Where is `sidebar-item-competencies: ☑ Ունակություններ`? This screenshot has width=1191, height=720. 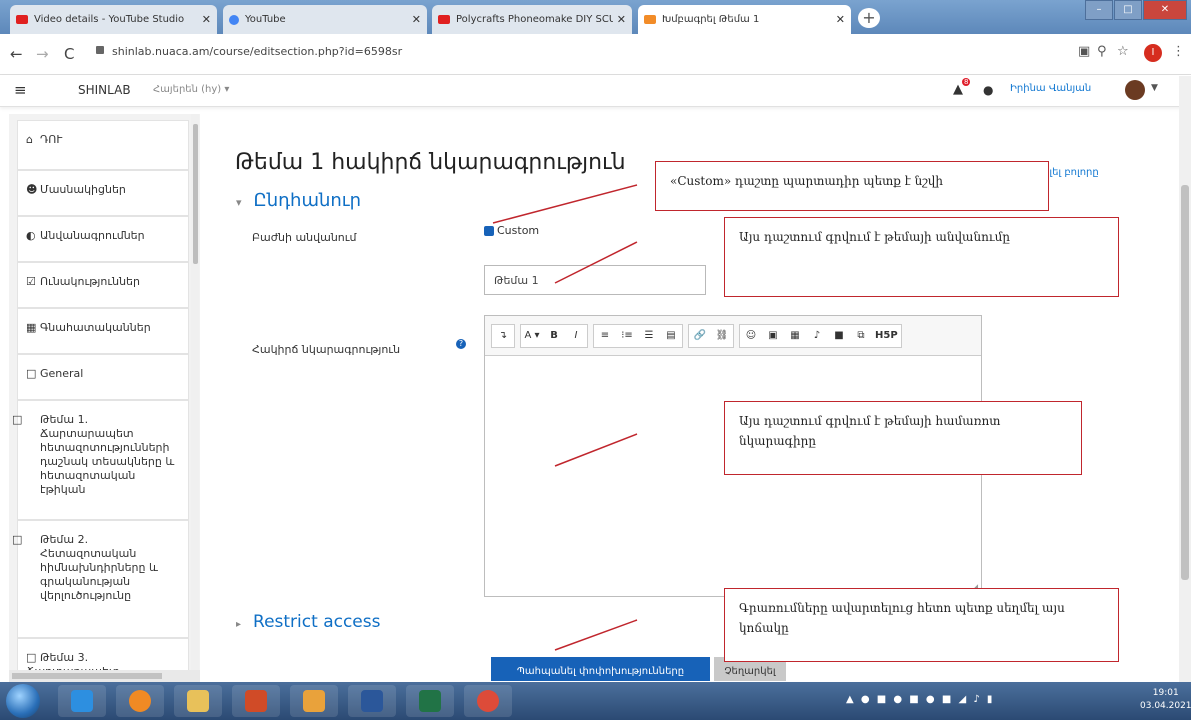 sidebar-item-competencies: ☑ Ունակություններ is located at coordinates (103, 285).